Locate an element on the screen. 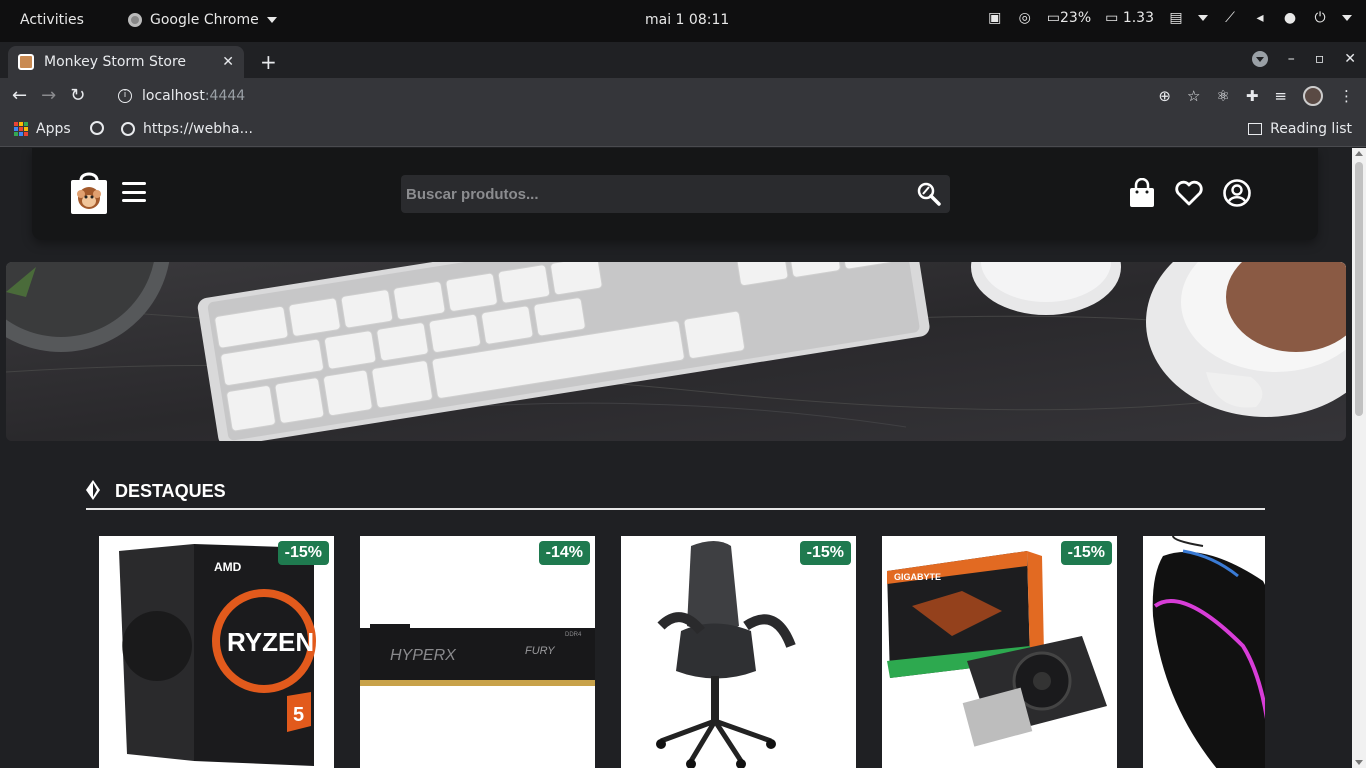 This screenshot has width=1366, height=768. network-icon: ⟋ is located at coordinates (1230, 18).